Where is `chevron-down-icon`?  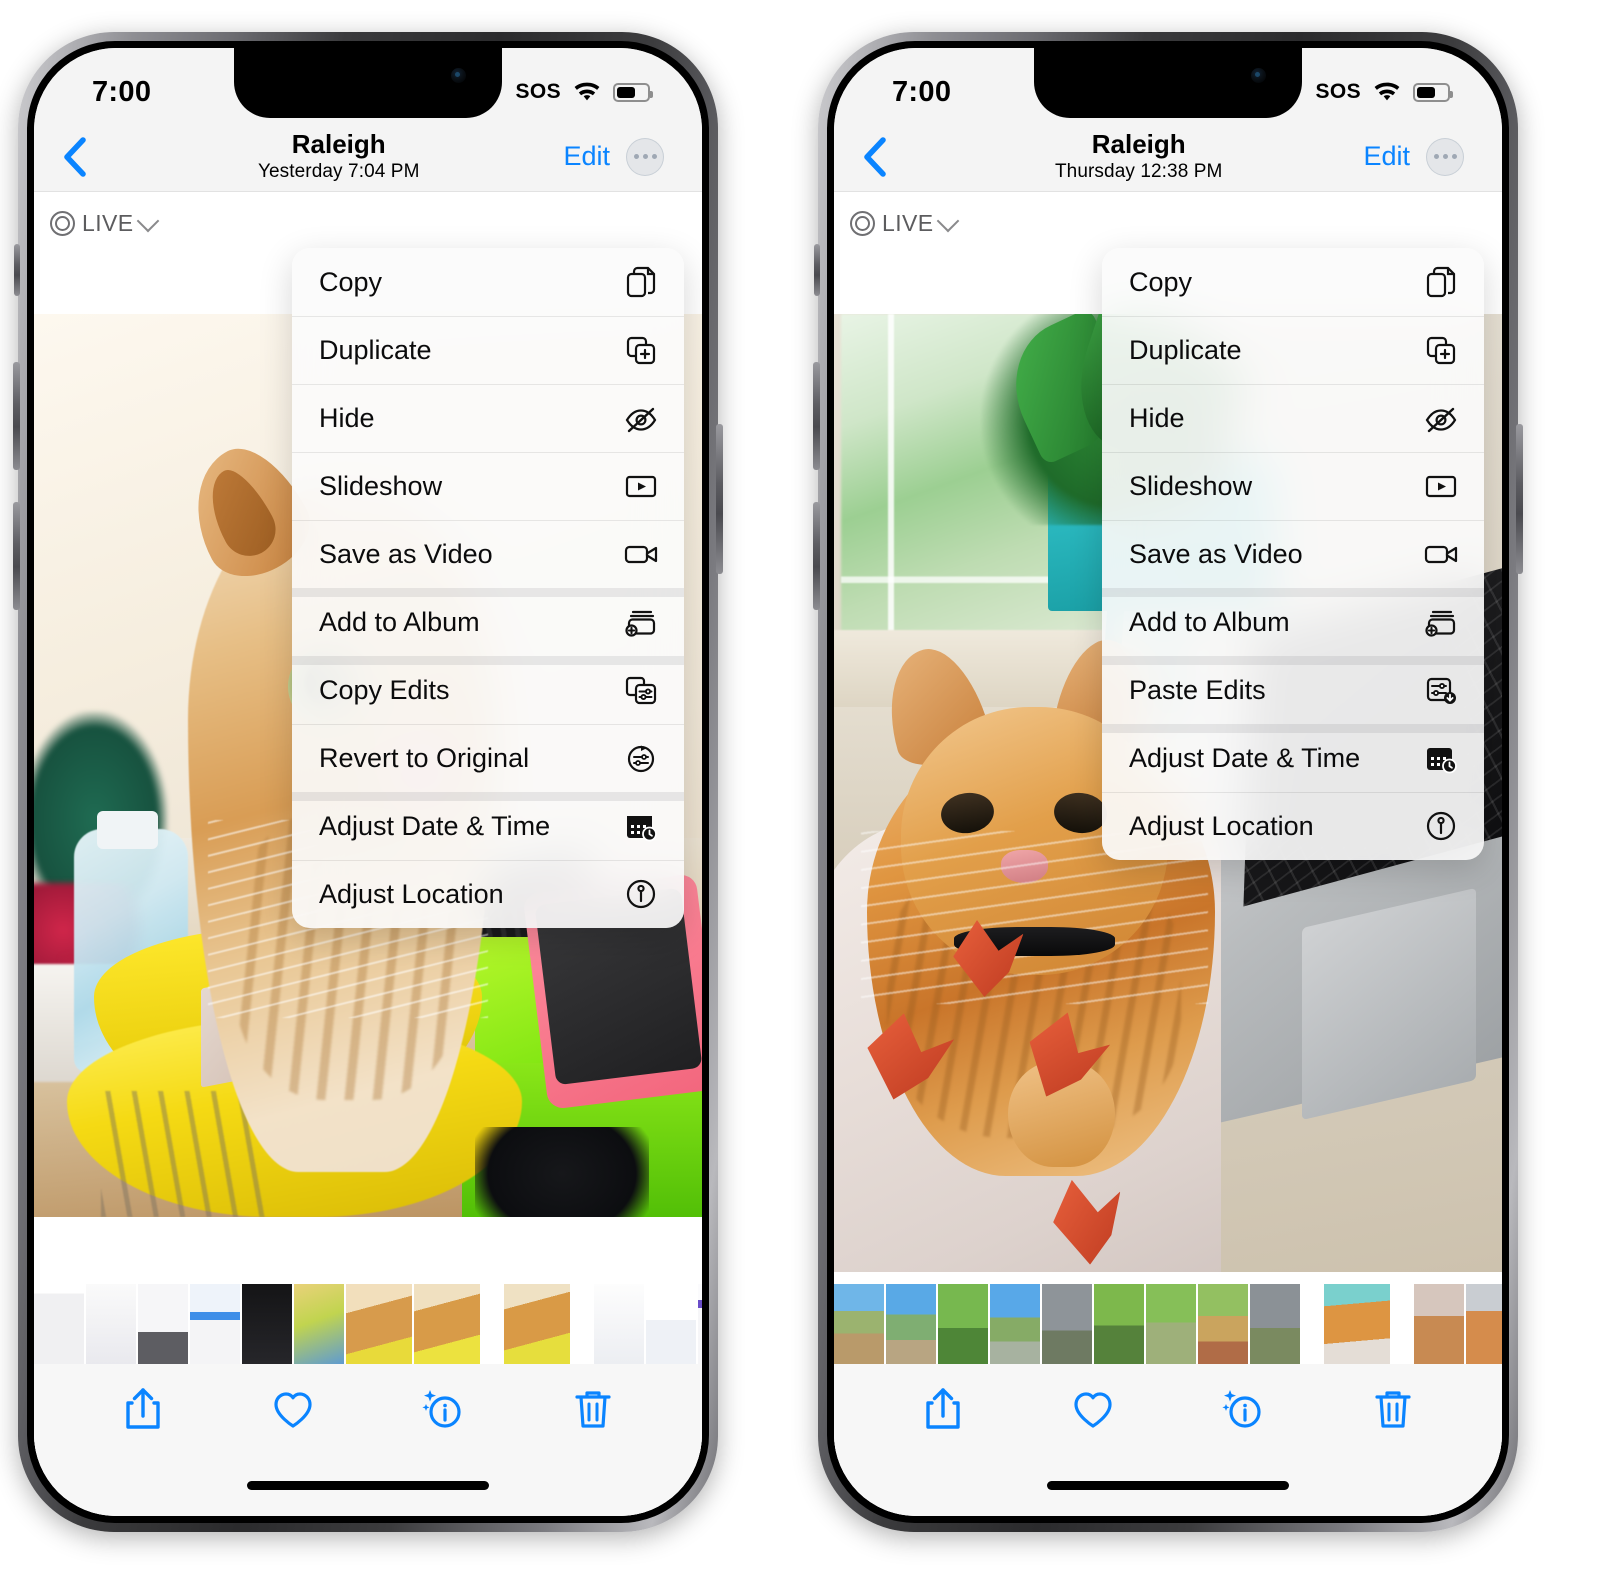 chevron-down-icon is located at coordinates (948, 220).